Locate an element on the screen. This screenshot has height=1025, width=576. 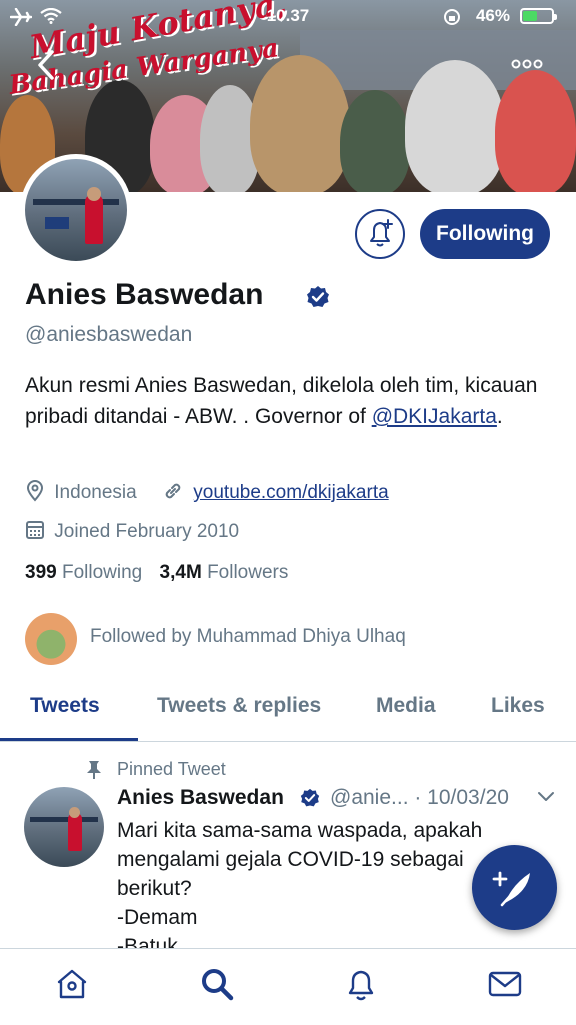
tab-tweets: Tweets is located at coordinates (65, 706).